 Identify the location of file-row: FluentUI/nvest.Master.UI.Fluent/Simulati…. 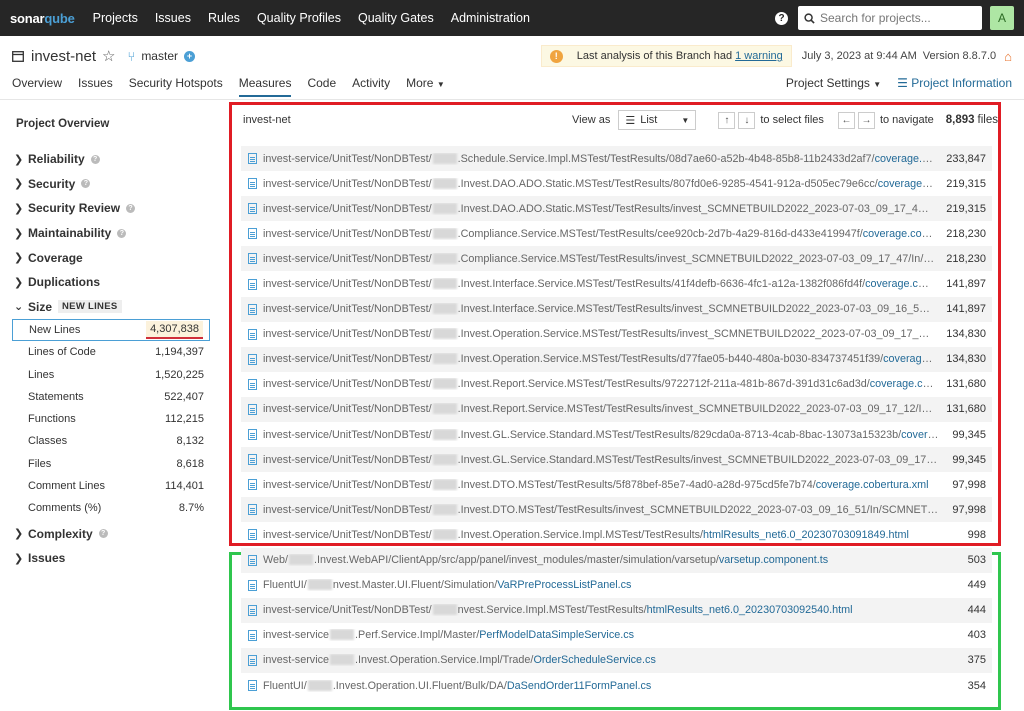
(616, 585).